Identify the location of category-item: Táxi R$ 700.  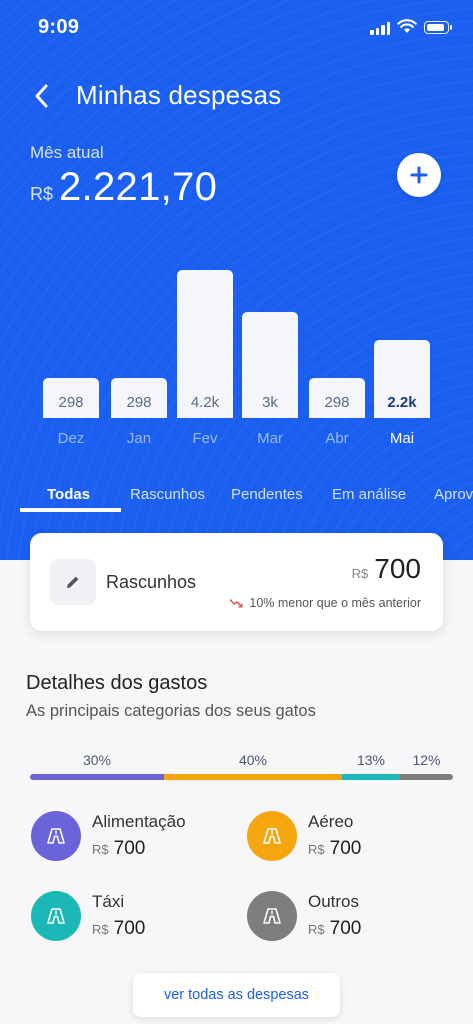
(88, 916).